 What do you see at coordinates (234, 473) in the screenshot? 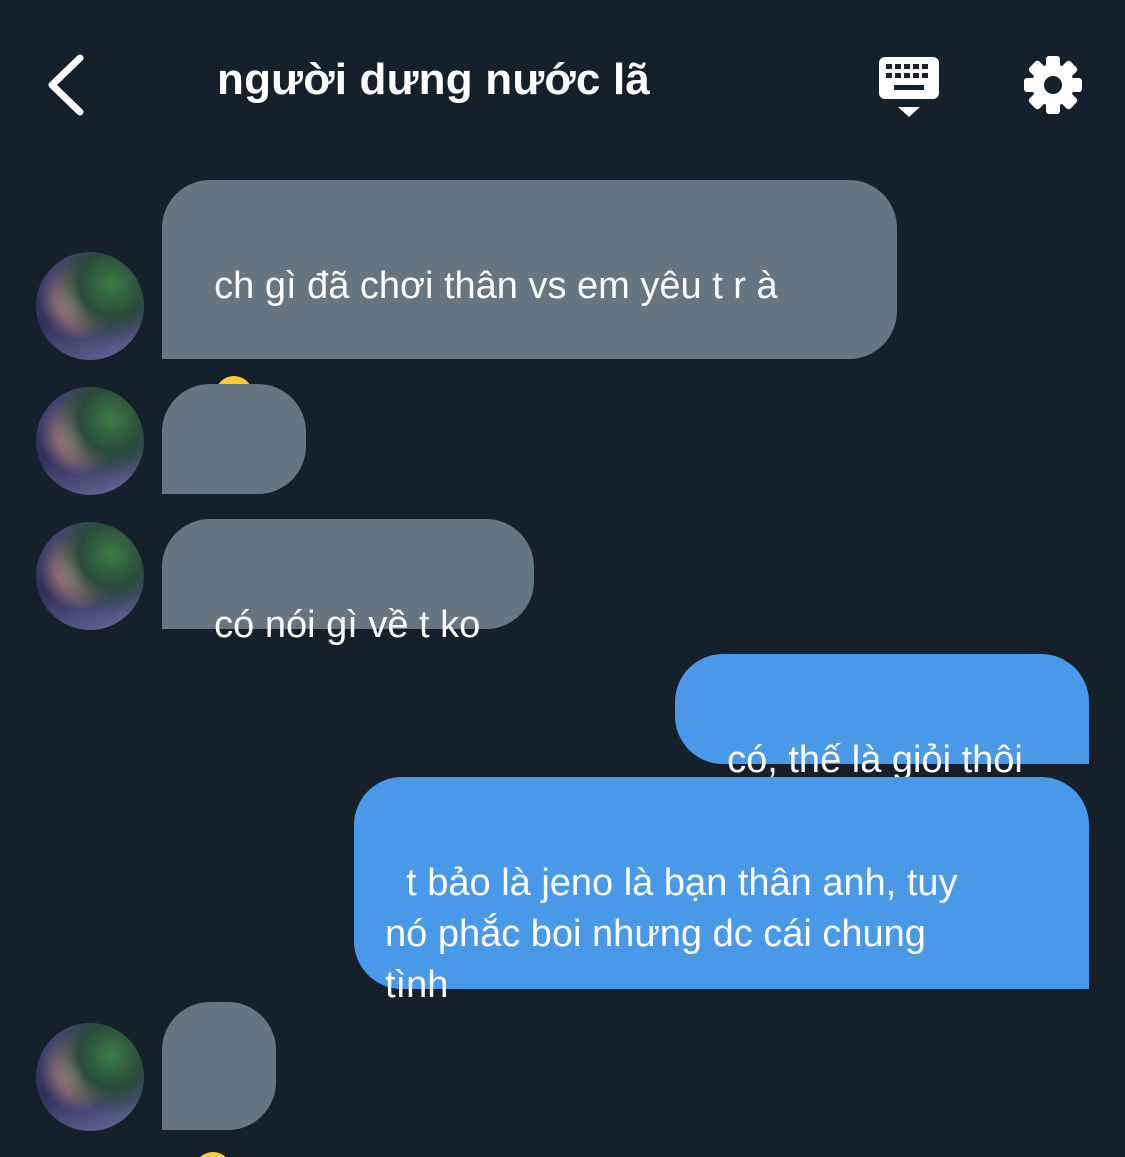
I see `incoming-message-bubble: sao` at bounding box center [234, 473].